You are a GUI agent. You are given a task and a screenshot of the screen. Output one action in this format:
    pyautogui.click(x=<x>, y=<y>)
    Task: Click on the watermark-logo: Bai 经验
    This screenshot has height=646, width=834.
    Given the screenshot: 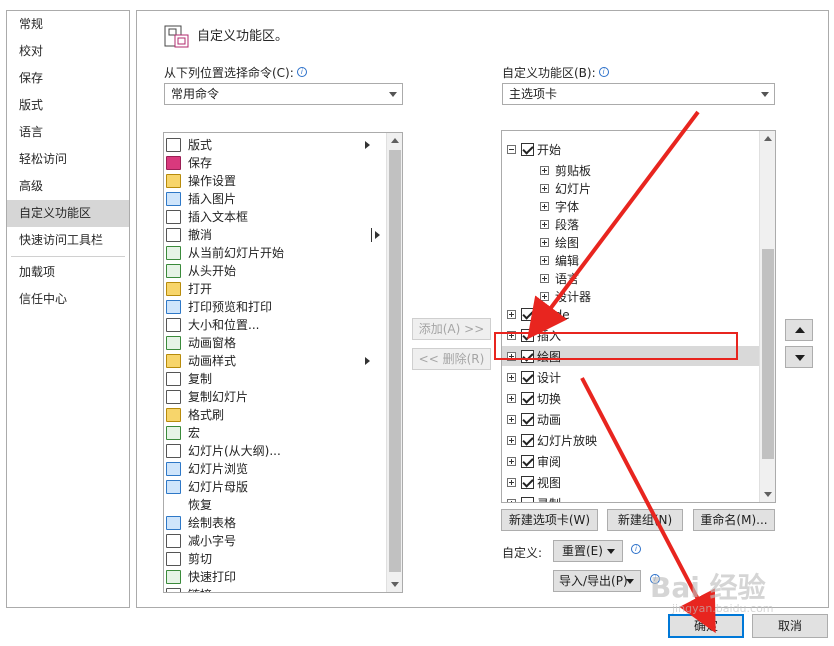 What is the action you would take?
    pyautogui.click(x=708, y=587)
    